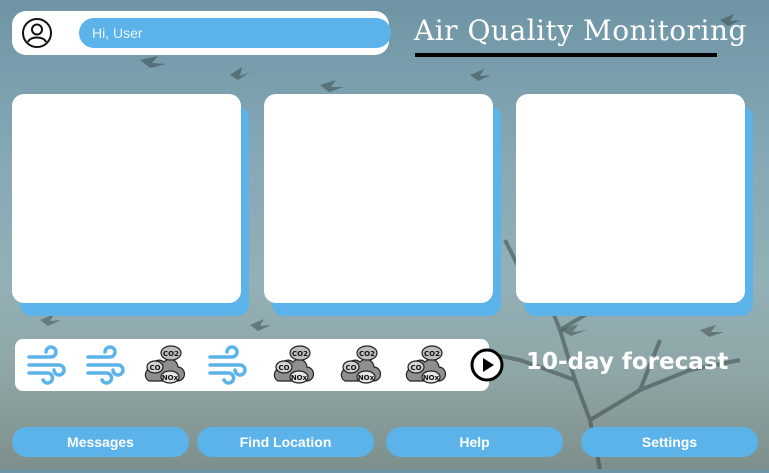 The height and width of the screenshot is (473, 769). What do you see at coordinates (474, 442) in the screenshot?
I see `help-button: Help` at bounding box center [474, 442].